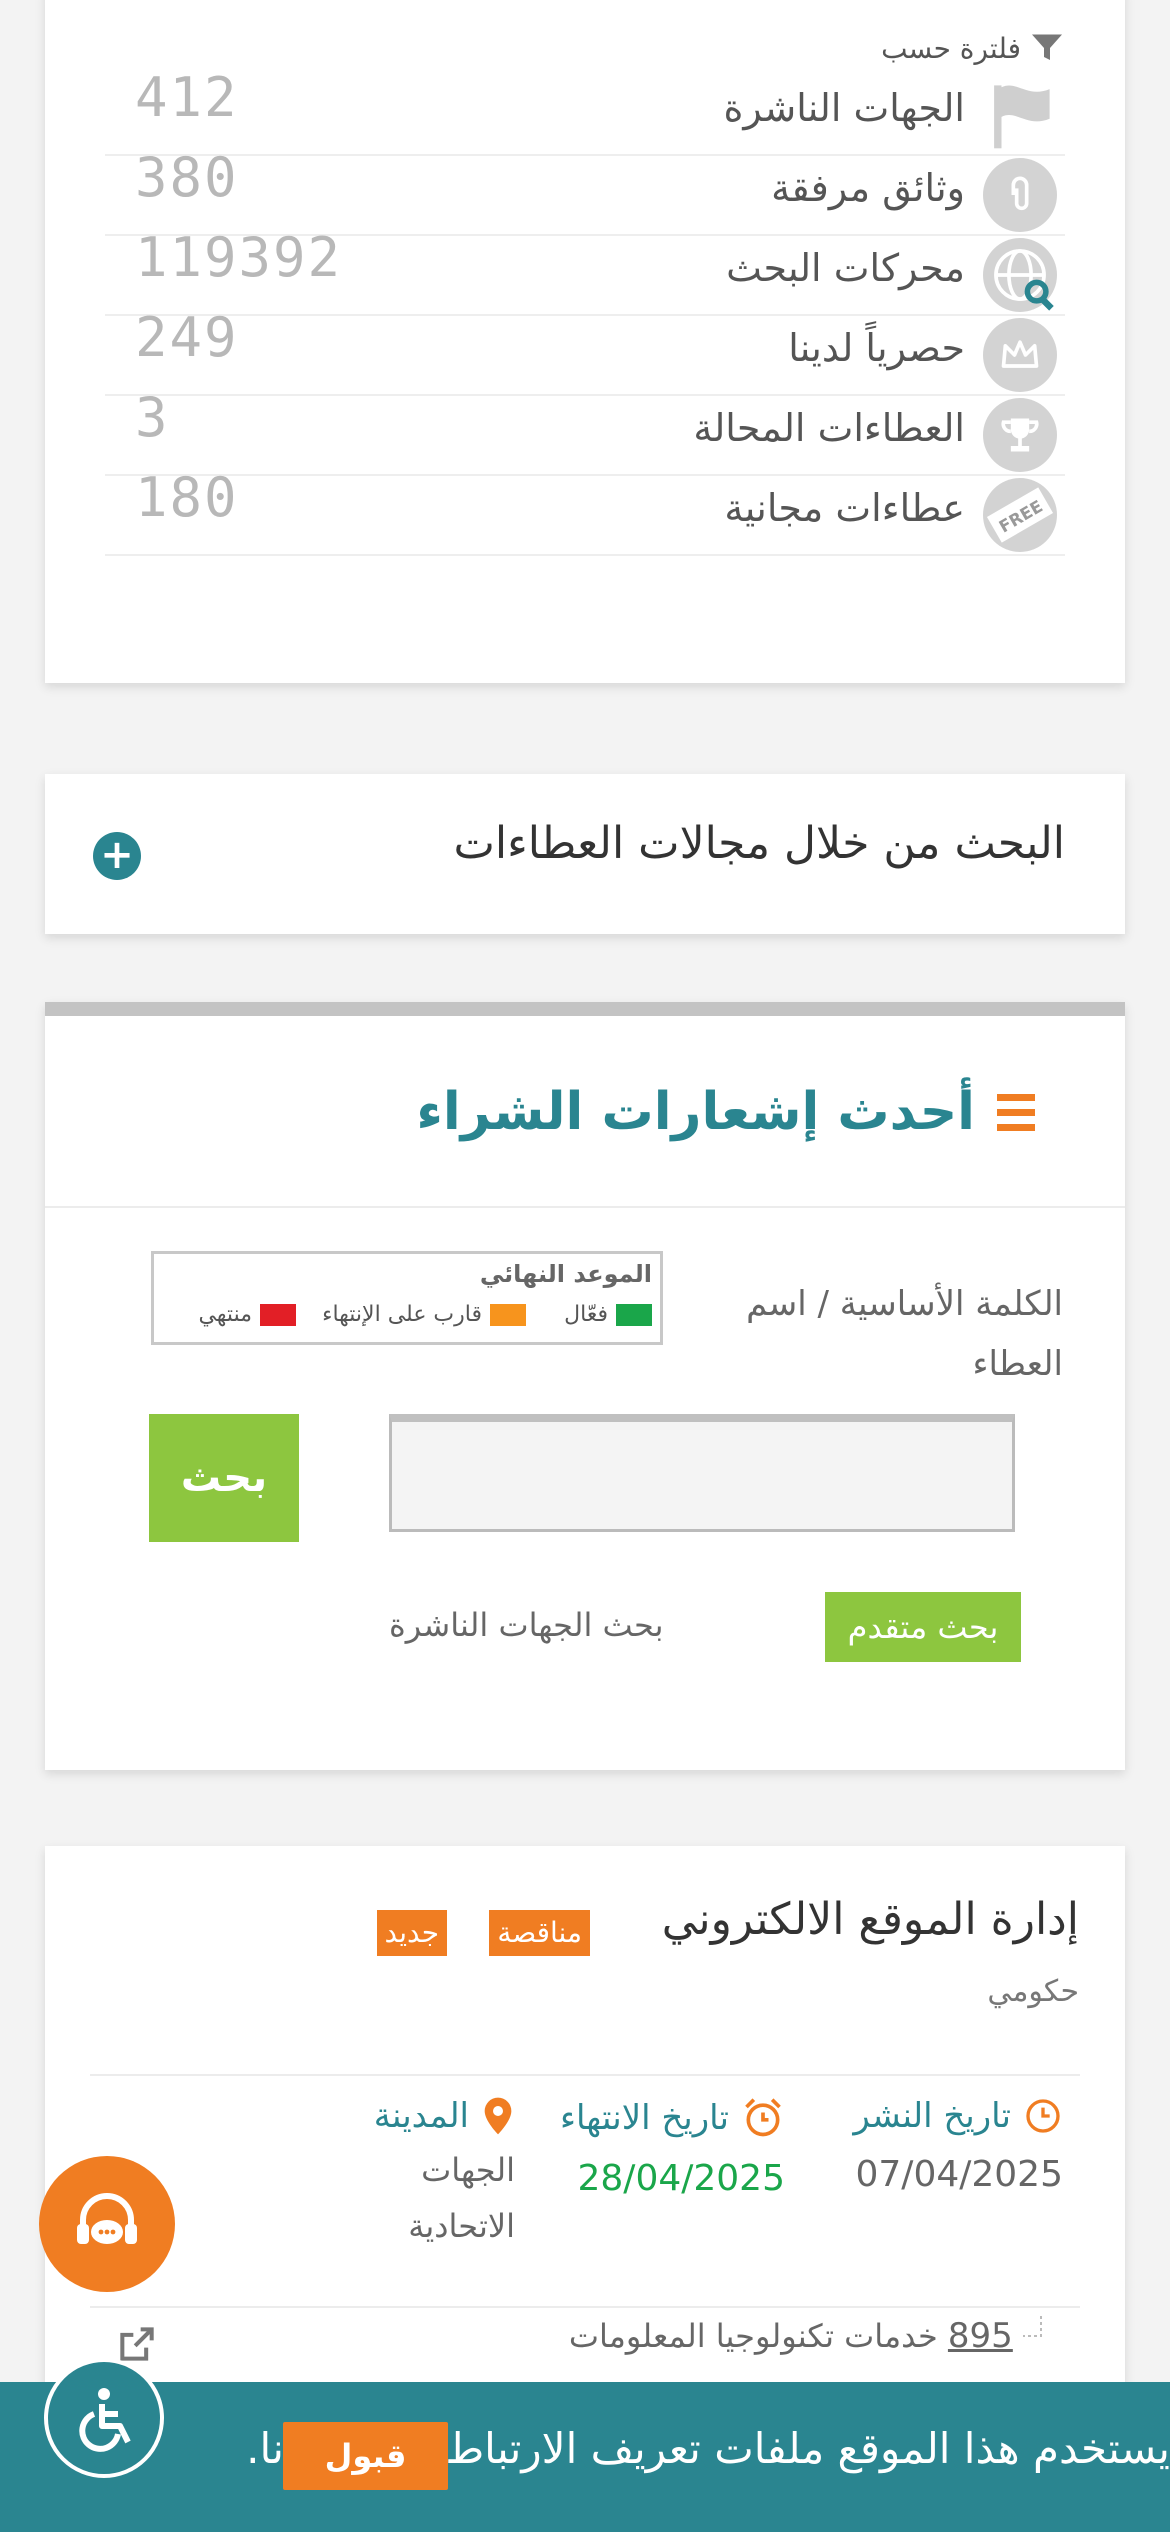 This screenshot has width=1170, height=2532. I want to click on support-chat-button, so click(107, 2224).